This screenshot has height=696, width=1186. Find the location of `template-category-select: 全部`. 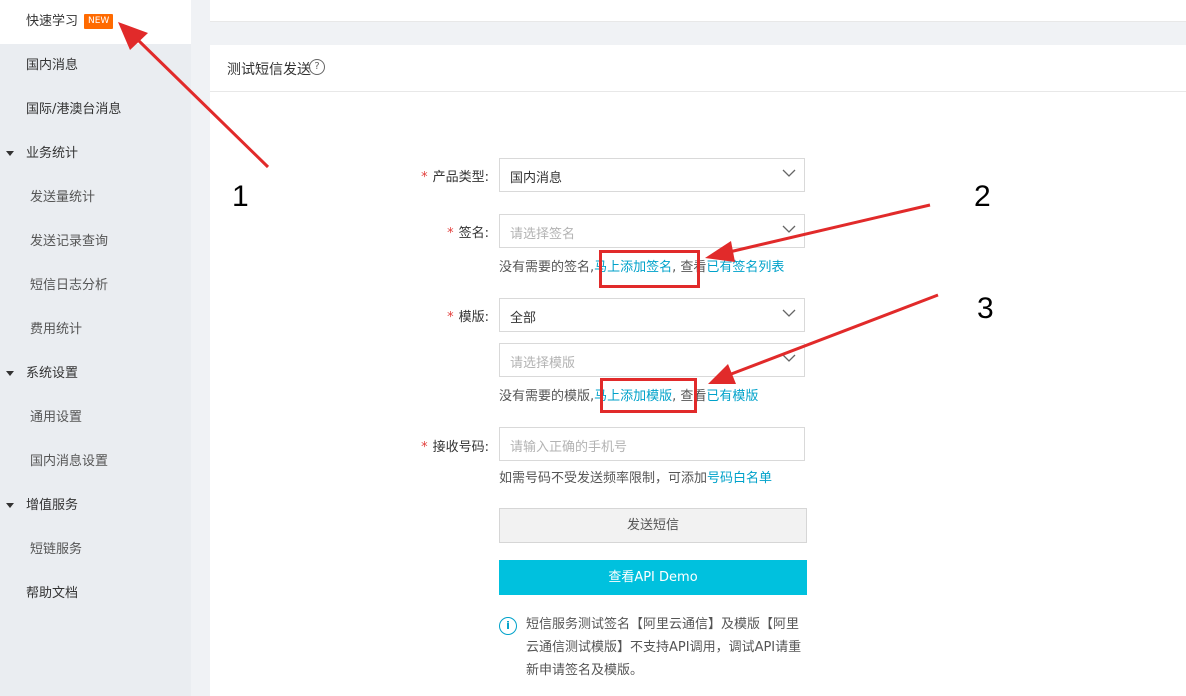

template-category-select: 全部 is located at coordinates (652, 315).